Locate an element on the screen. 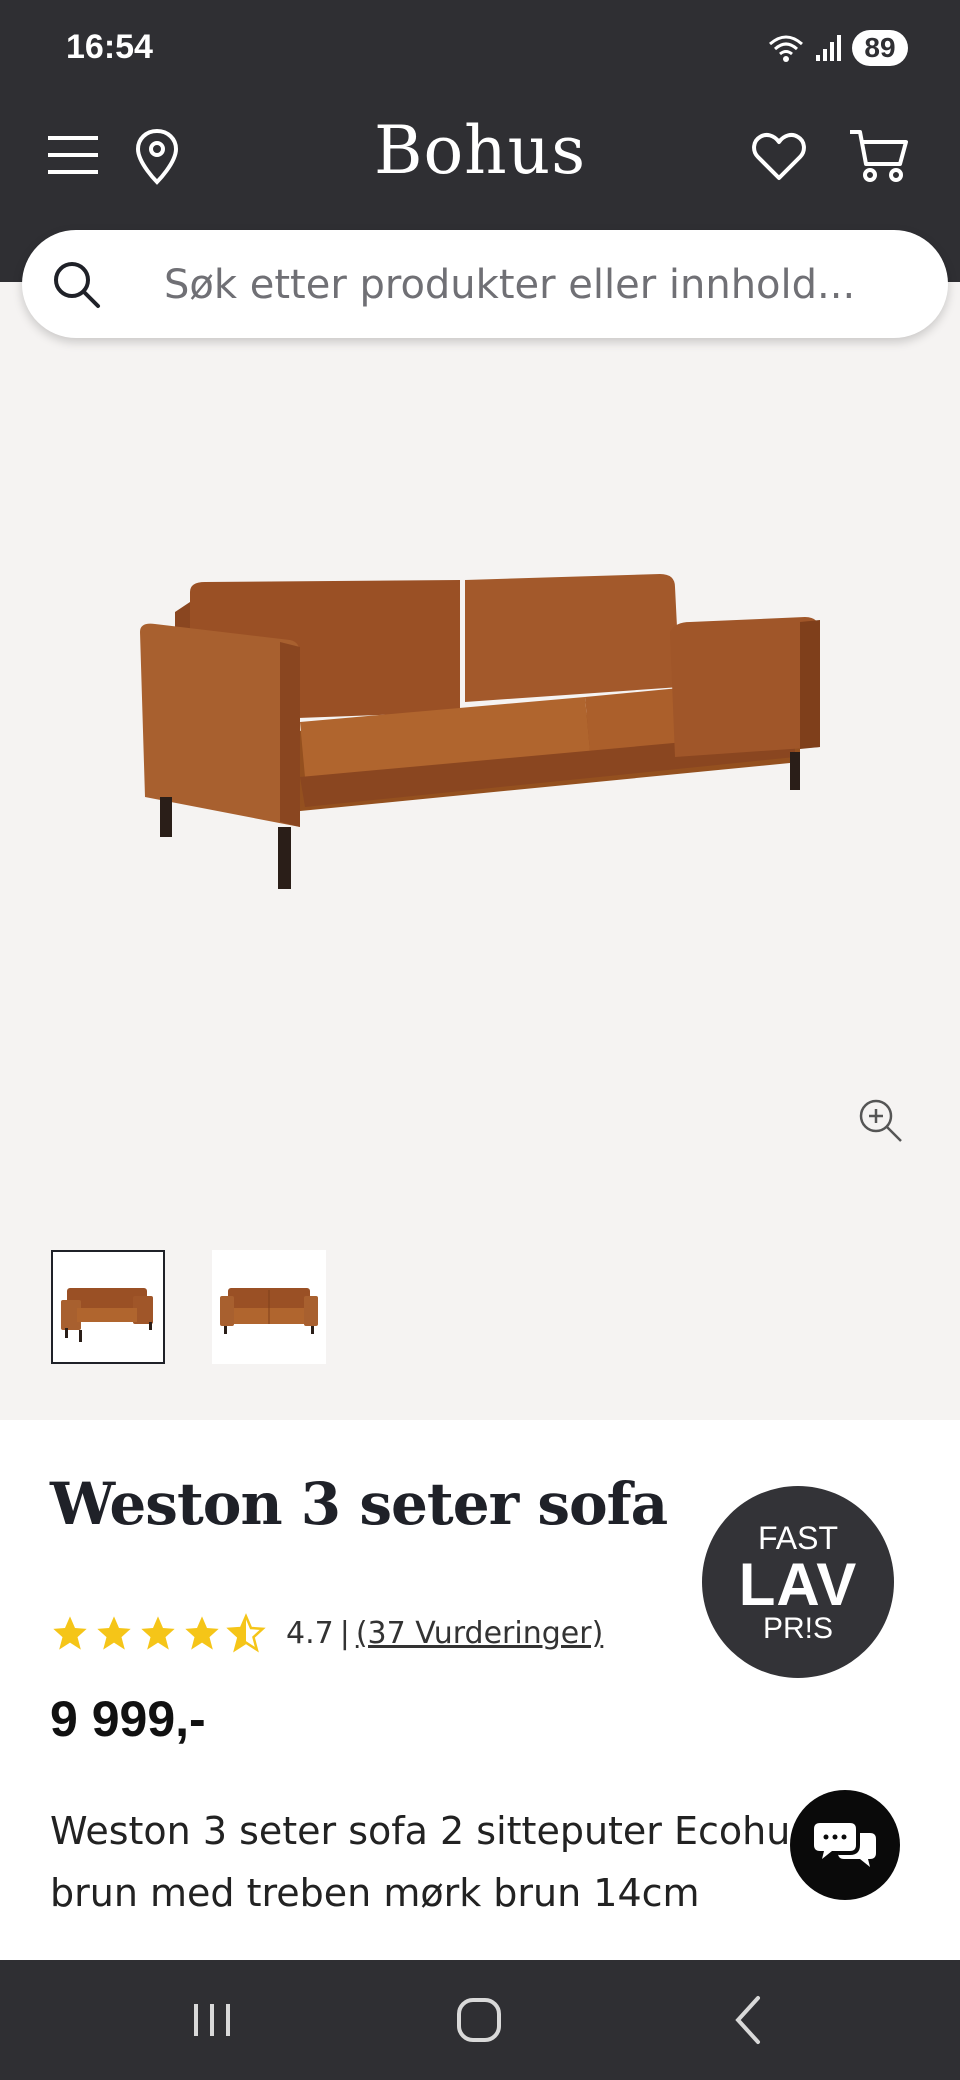 The width and height of the screenshot is (960, 2080). signal-icon is located at coordinates (828, 48).